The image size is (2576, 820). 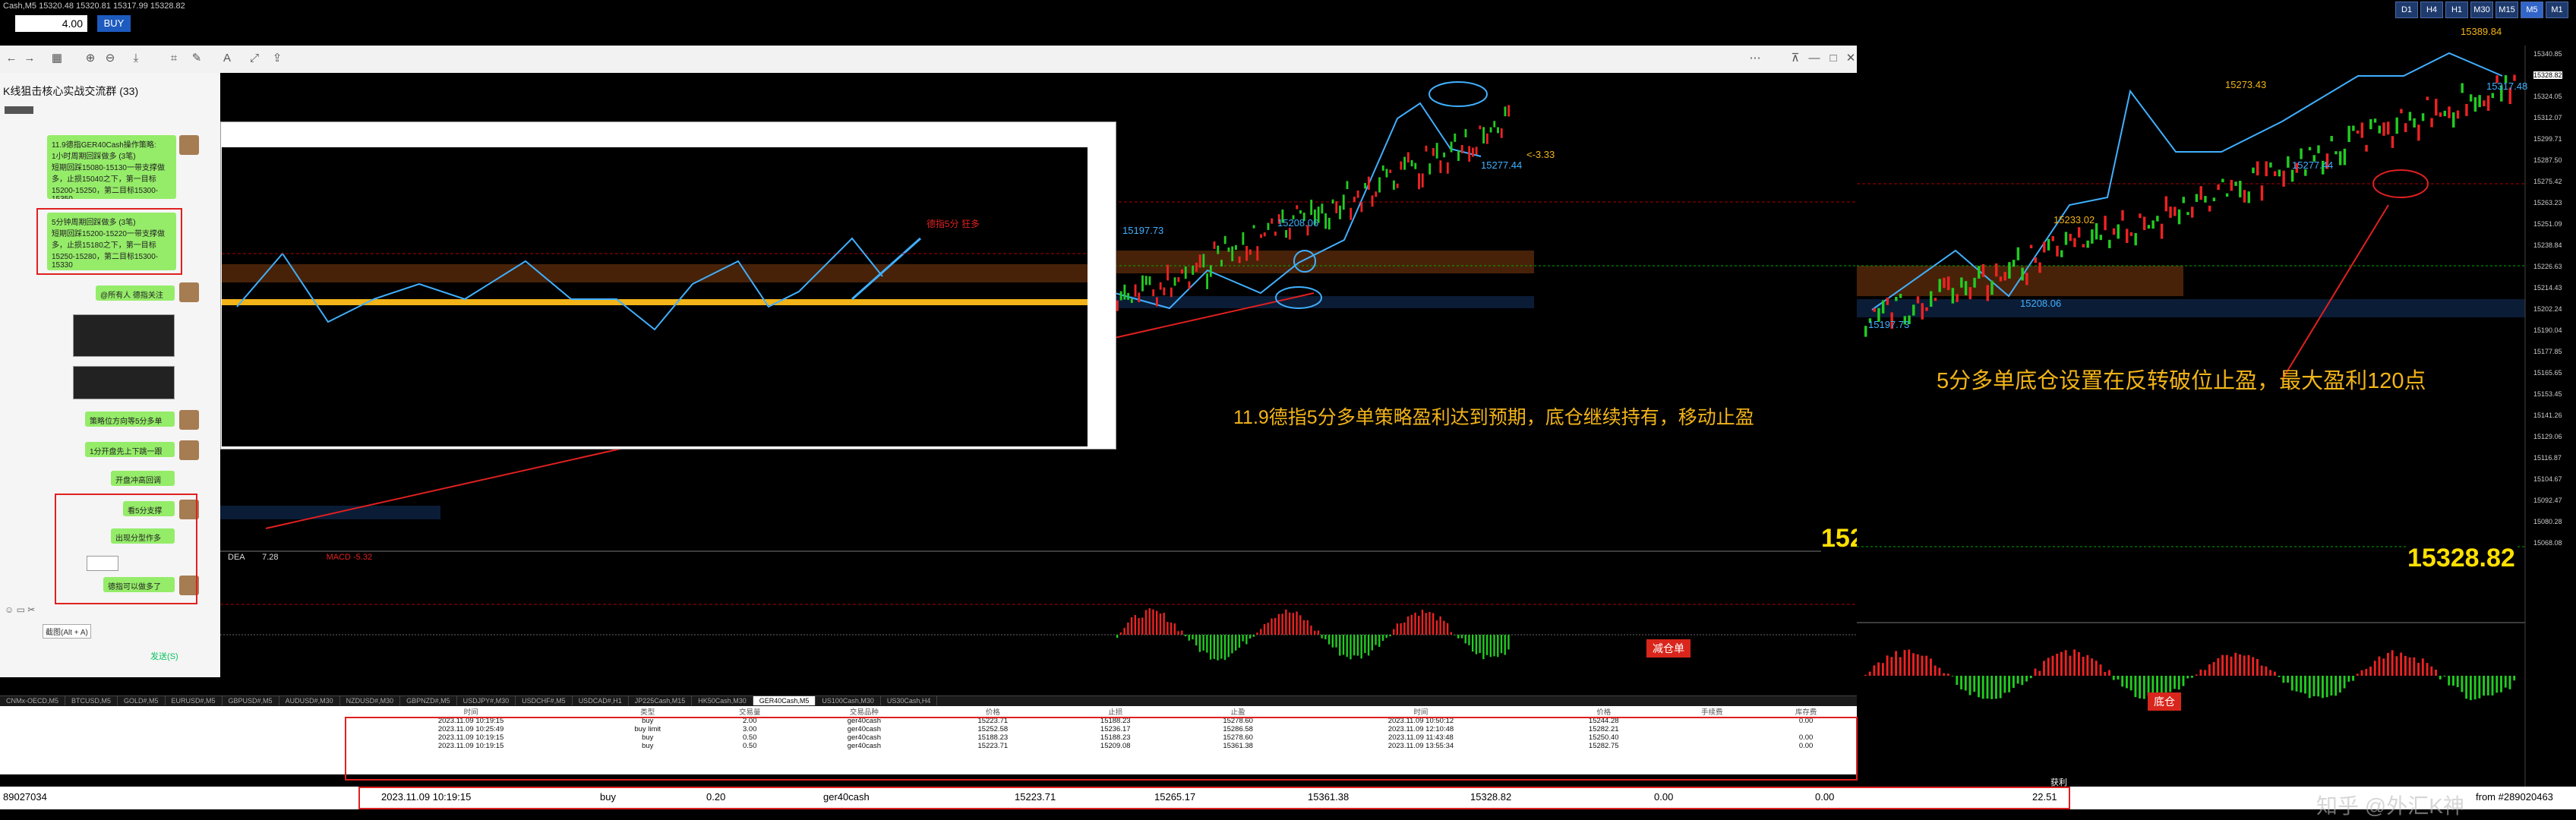 I want to click on close-icon: ✕, so click(x=1851, y=58).